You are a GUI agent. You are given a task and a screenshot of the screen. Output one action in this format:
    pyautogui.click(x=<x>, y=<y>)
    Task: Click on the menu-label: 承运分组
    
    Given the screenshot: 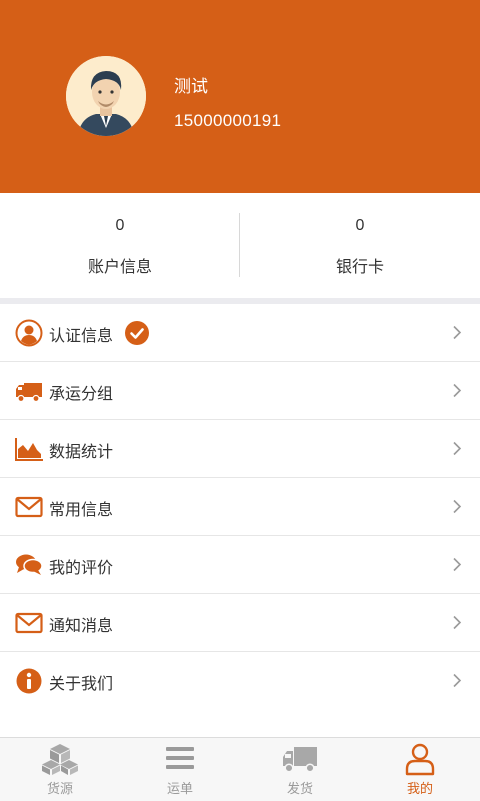 What is the action you would take?
    pyautogui.click(x=81, y=393)
    